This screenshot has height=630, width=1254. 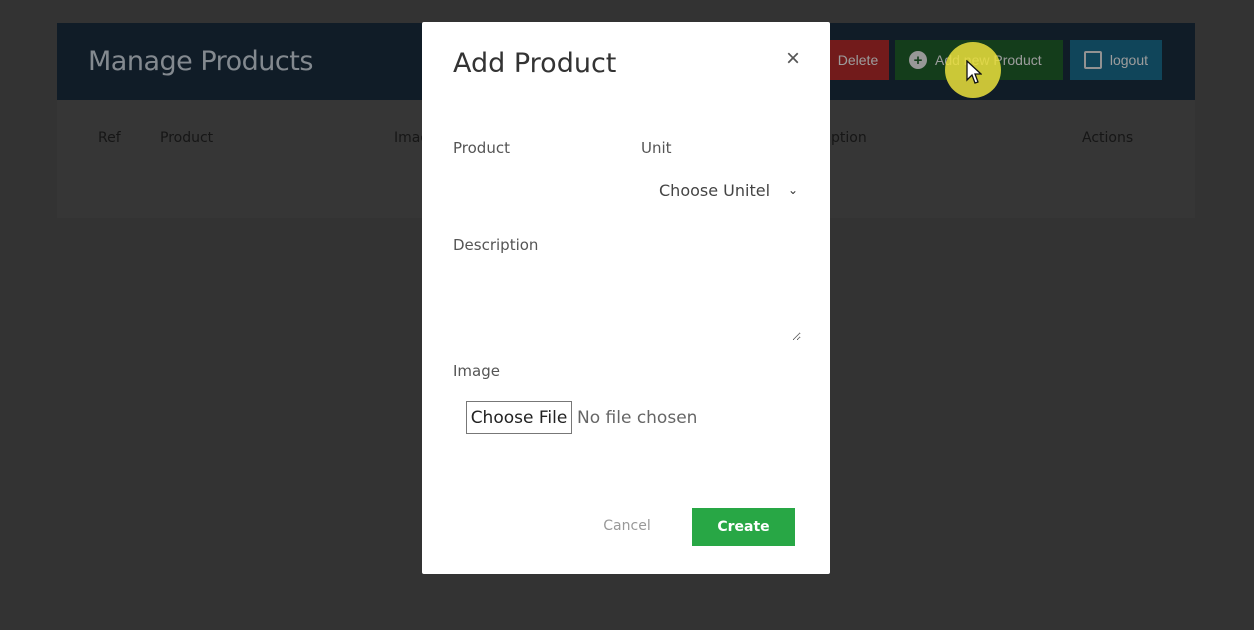 I want to click on close-icon: ×, so click(x=793, y=59).